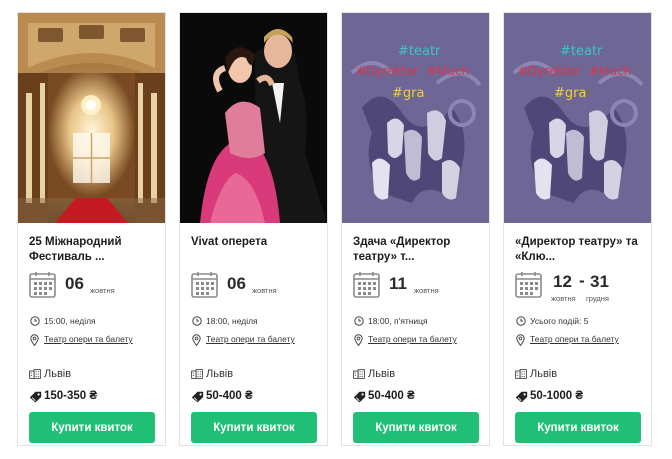  What do you see at coordinates (557, 396) in the screenshot?
I see `price-text: 50-1000 ₴` at bounding box center [557, 396].